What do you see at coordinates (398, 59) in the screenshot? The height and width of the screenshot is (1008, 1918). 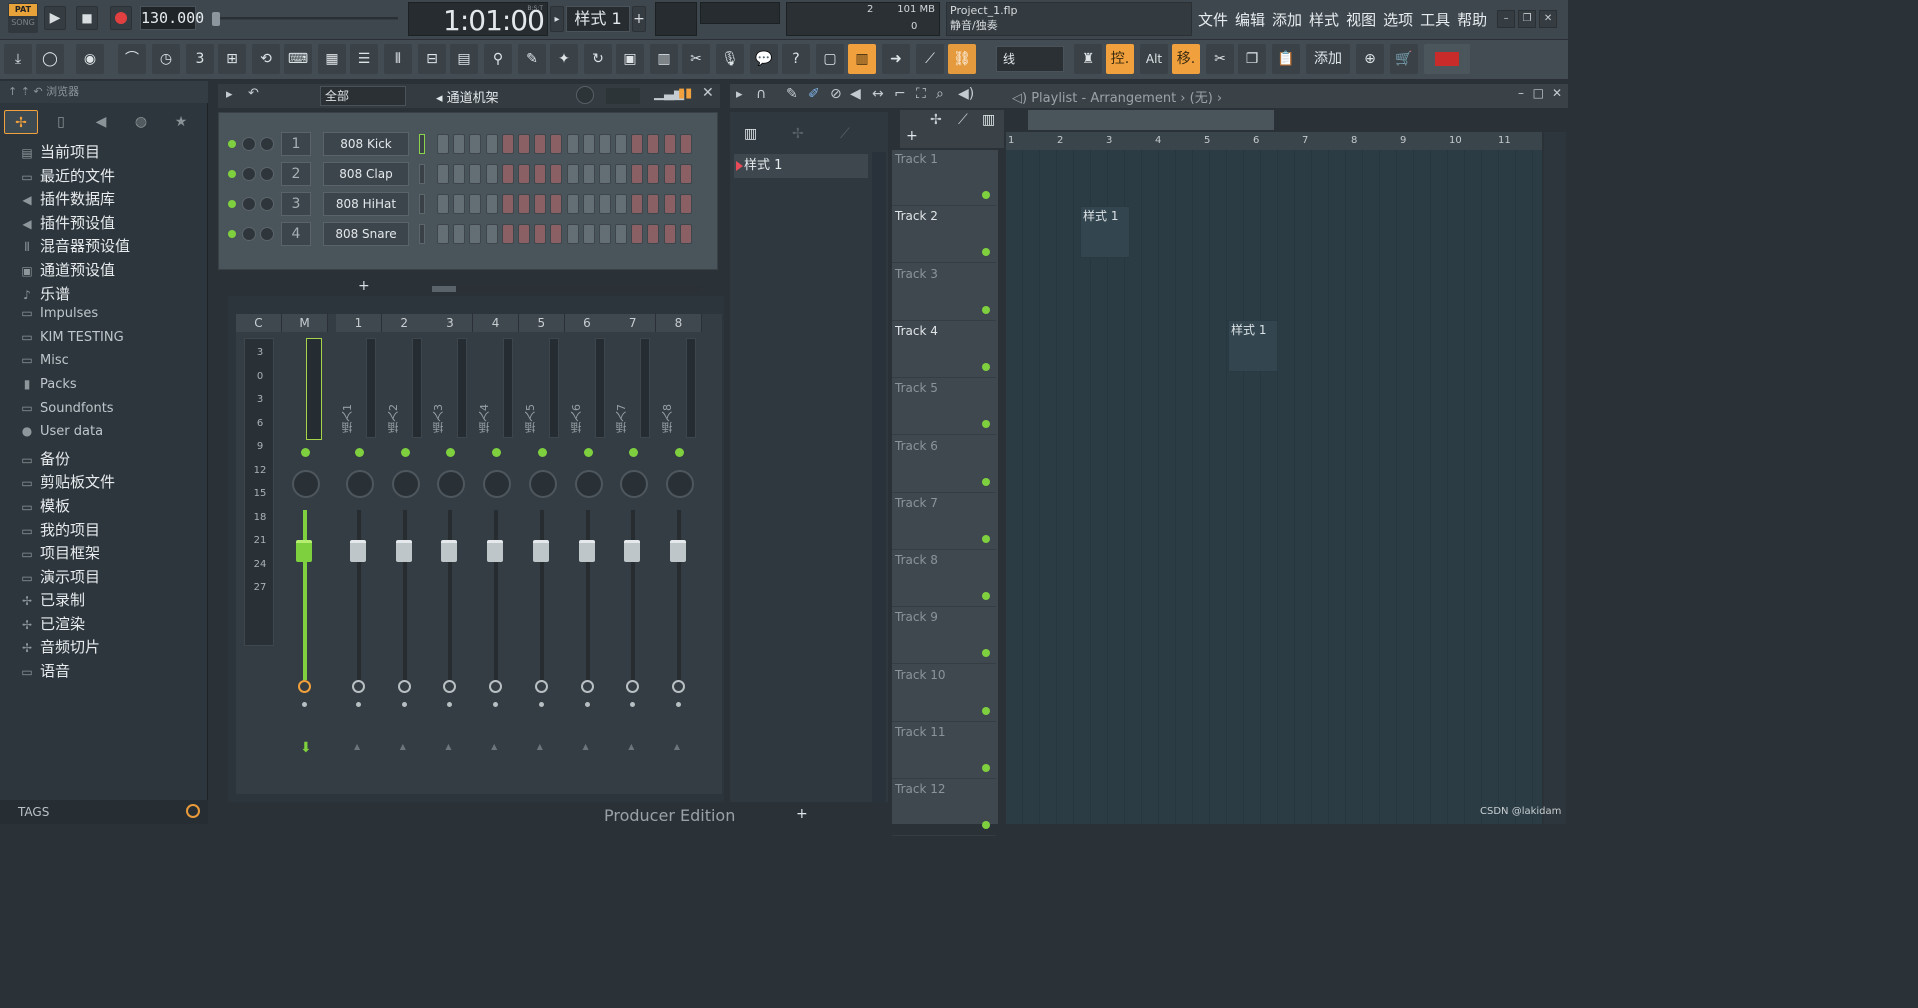 I see `mixer-icon: ⫴` at bounding box center [398, 59].